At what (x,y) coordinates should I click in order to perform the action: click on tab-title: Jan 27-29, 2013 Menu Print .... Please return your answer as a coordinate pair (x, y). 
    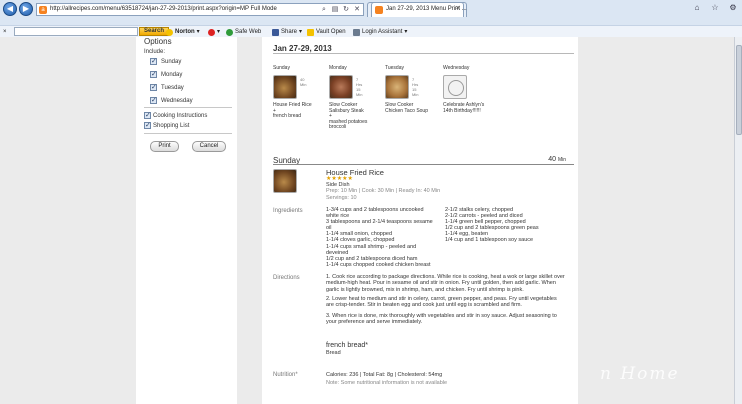
    Looking at the image, I should click on (426, 9).